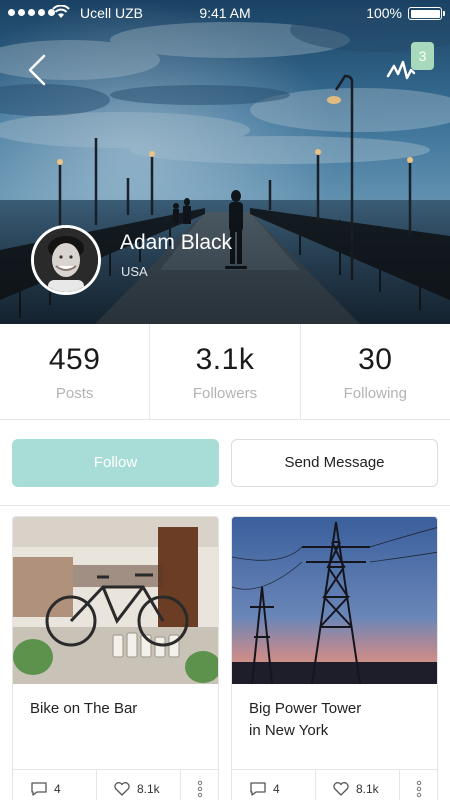  I want to click on profile-name: Adam Black, so click(176, 242).